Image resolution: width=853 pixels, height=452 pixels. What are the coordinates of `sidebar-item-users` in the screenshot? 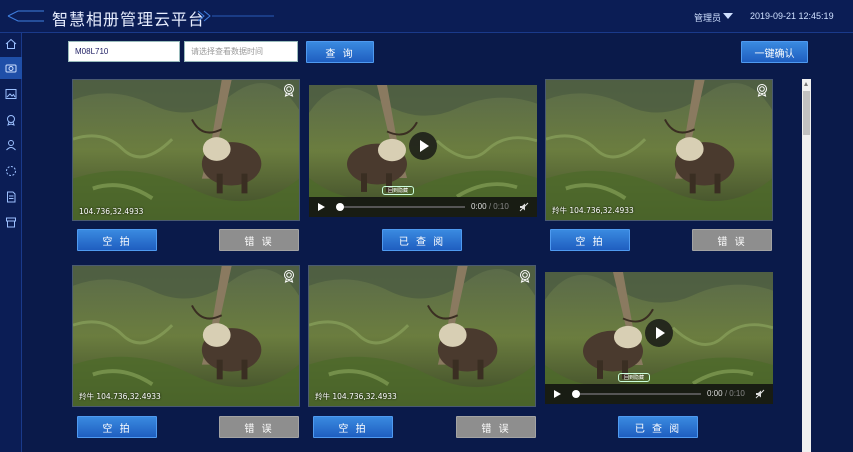 It's located at (11, 145).